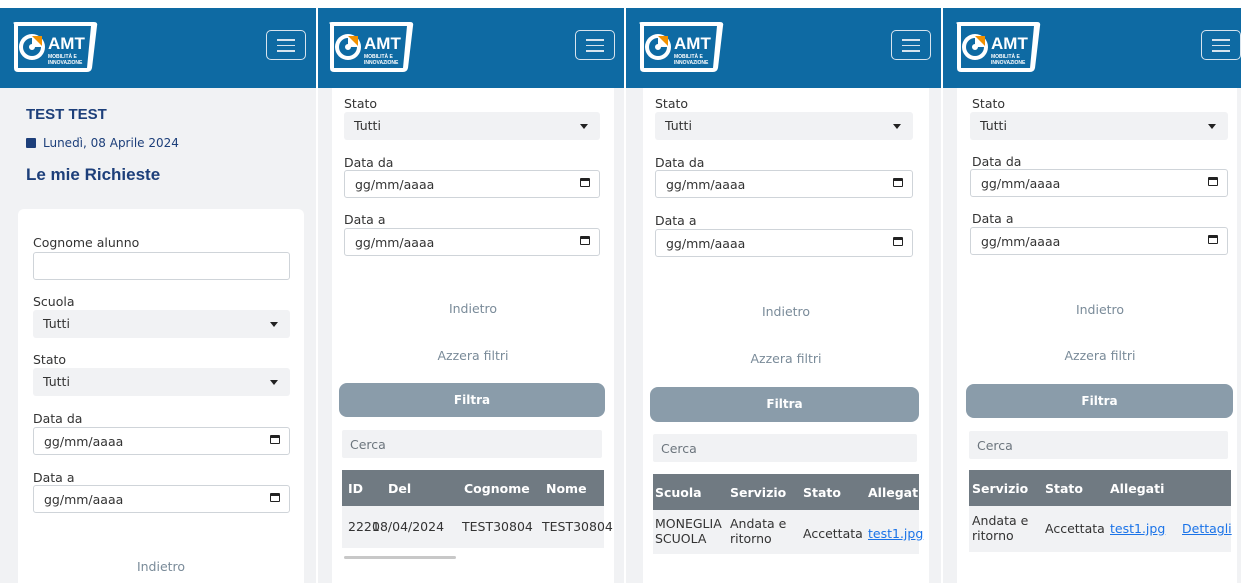 The height and width of the screenshot is (583, 1241). I want to click on col-del: Del, so click(399, 488).